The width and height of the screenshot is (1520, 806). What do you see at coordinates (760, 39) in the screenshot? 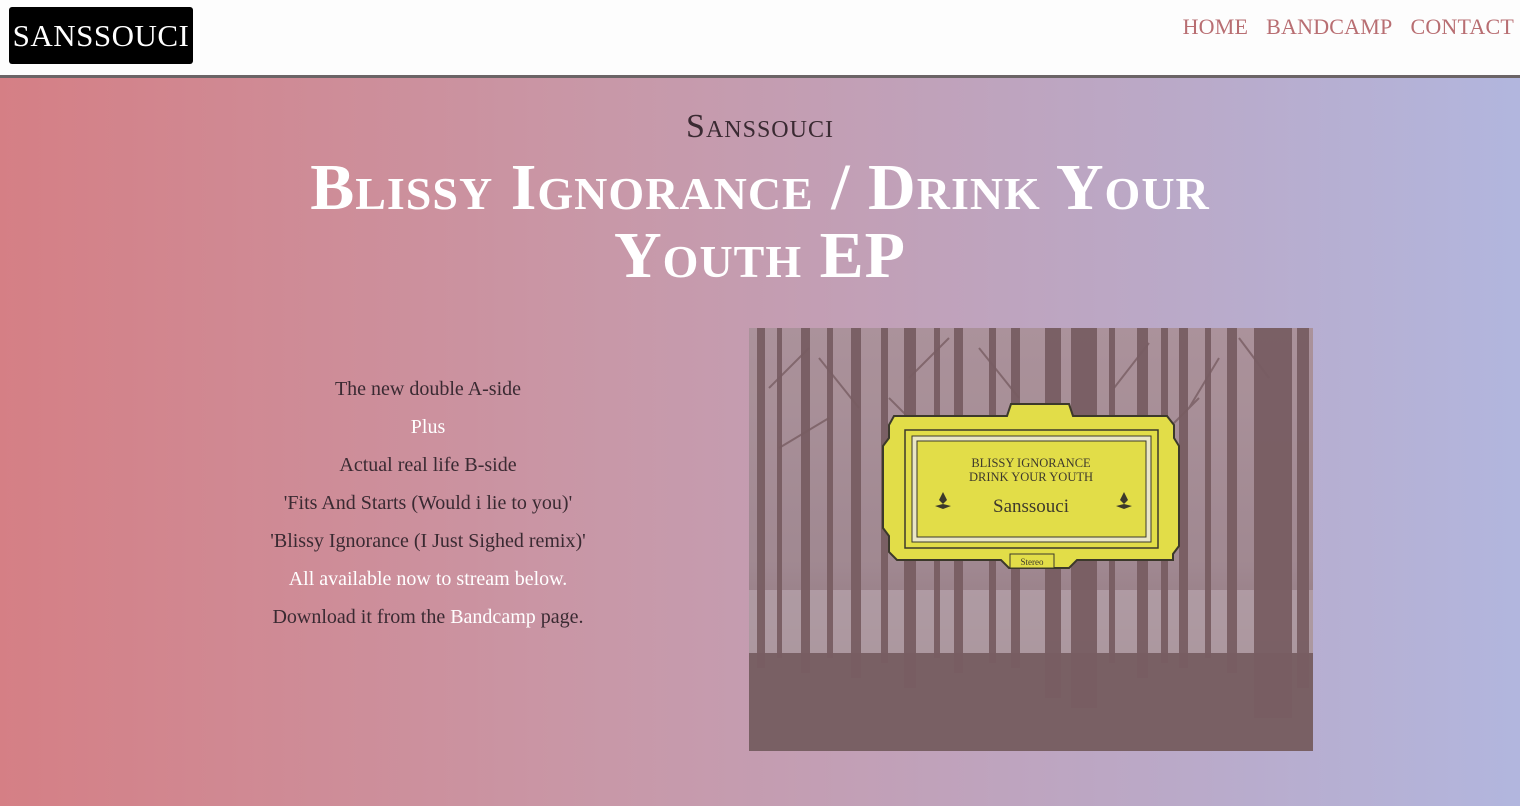
I see `top-navbar: SANSSOUCI HOME BANDCAMP CONTACT` at bounding box center [760, 39].